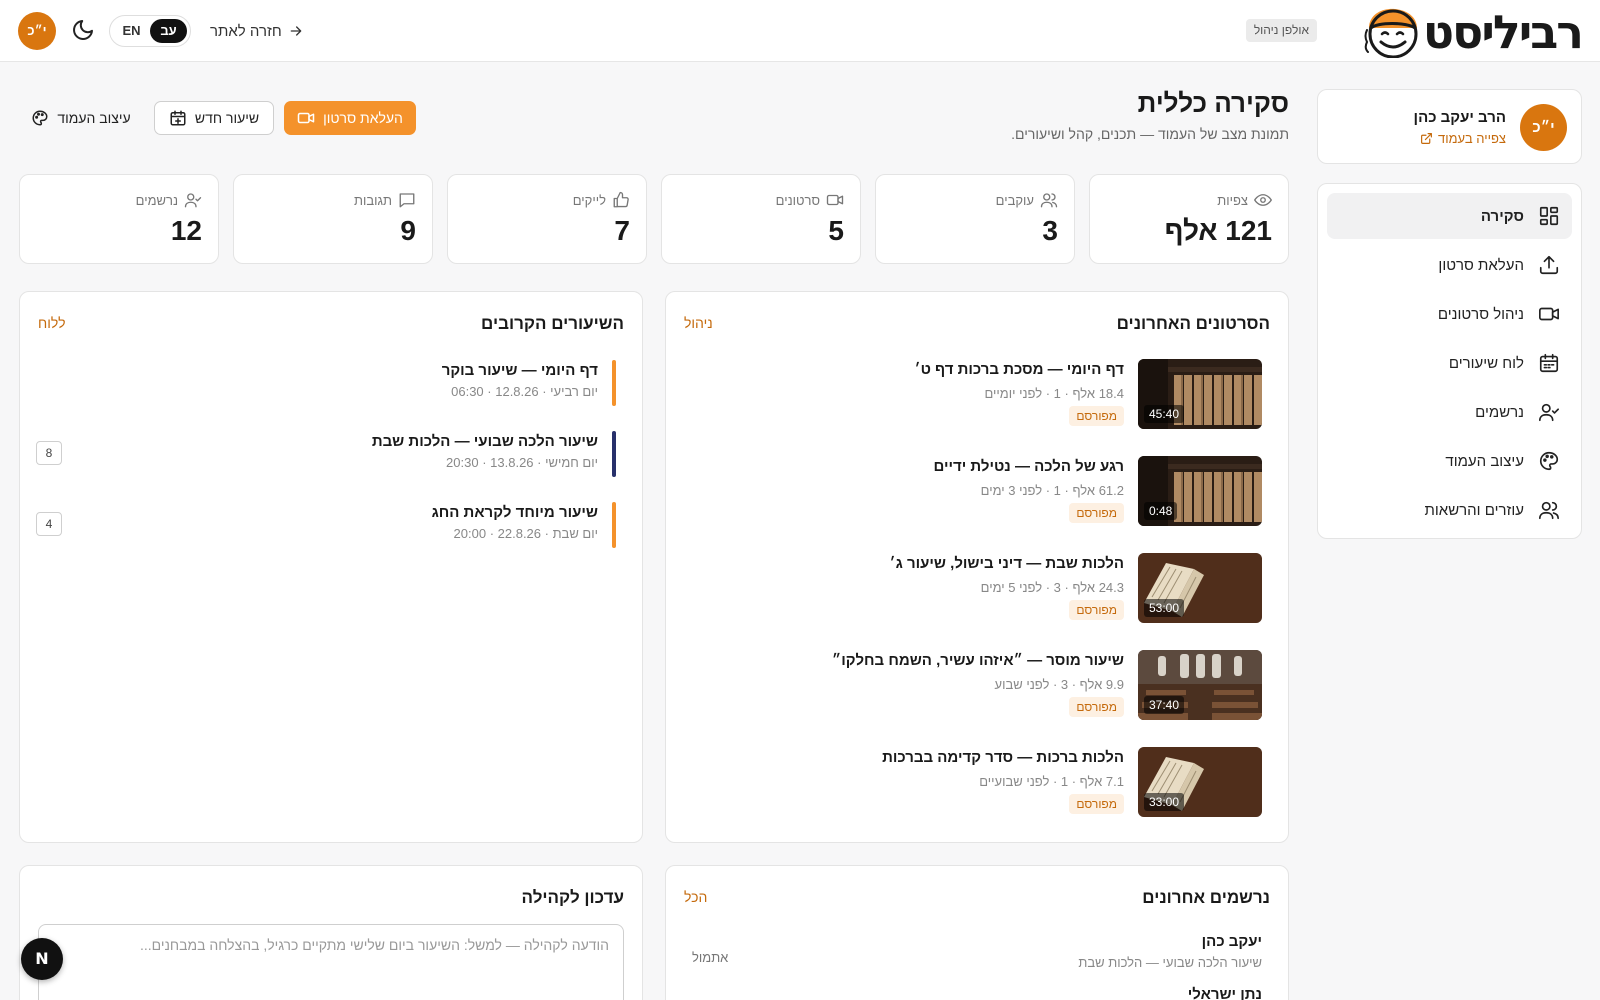 This screenshot has width=1600, height=1000. I want to click on moon-icon, so click(83, 30).